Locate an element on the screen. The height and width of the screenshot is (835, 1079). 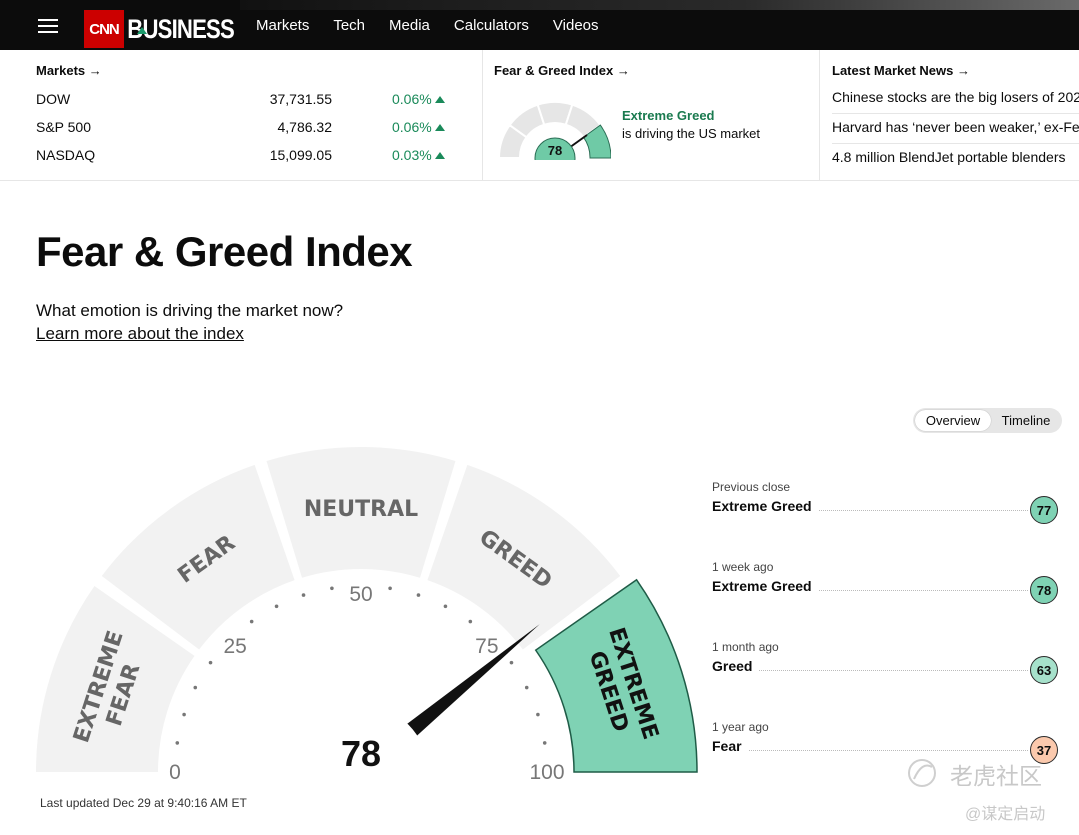
gauge-tick-label: 50 is located at coordinates (360, 594).